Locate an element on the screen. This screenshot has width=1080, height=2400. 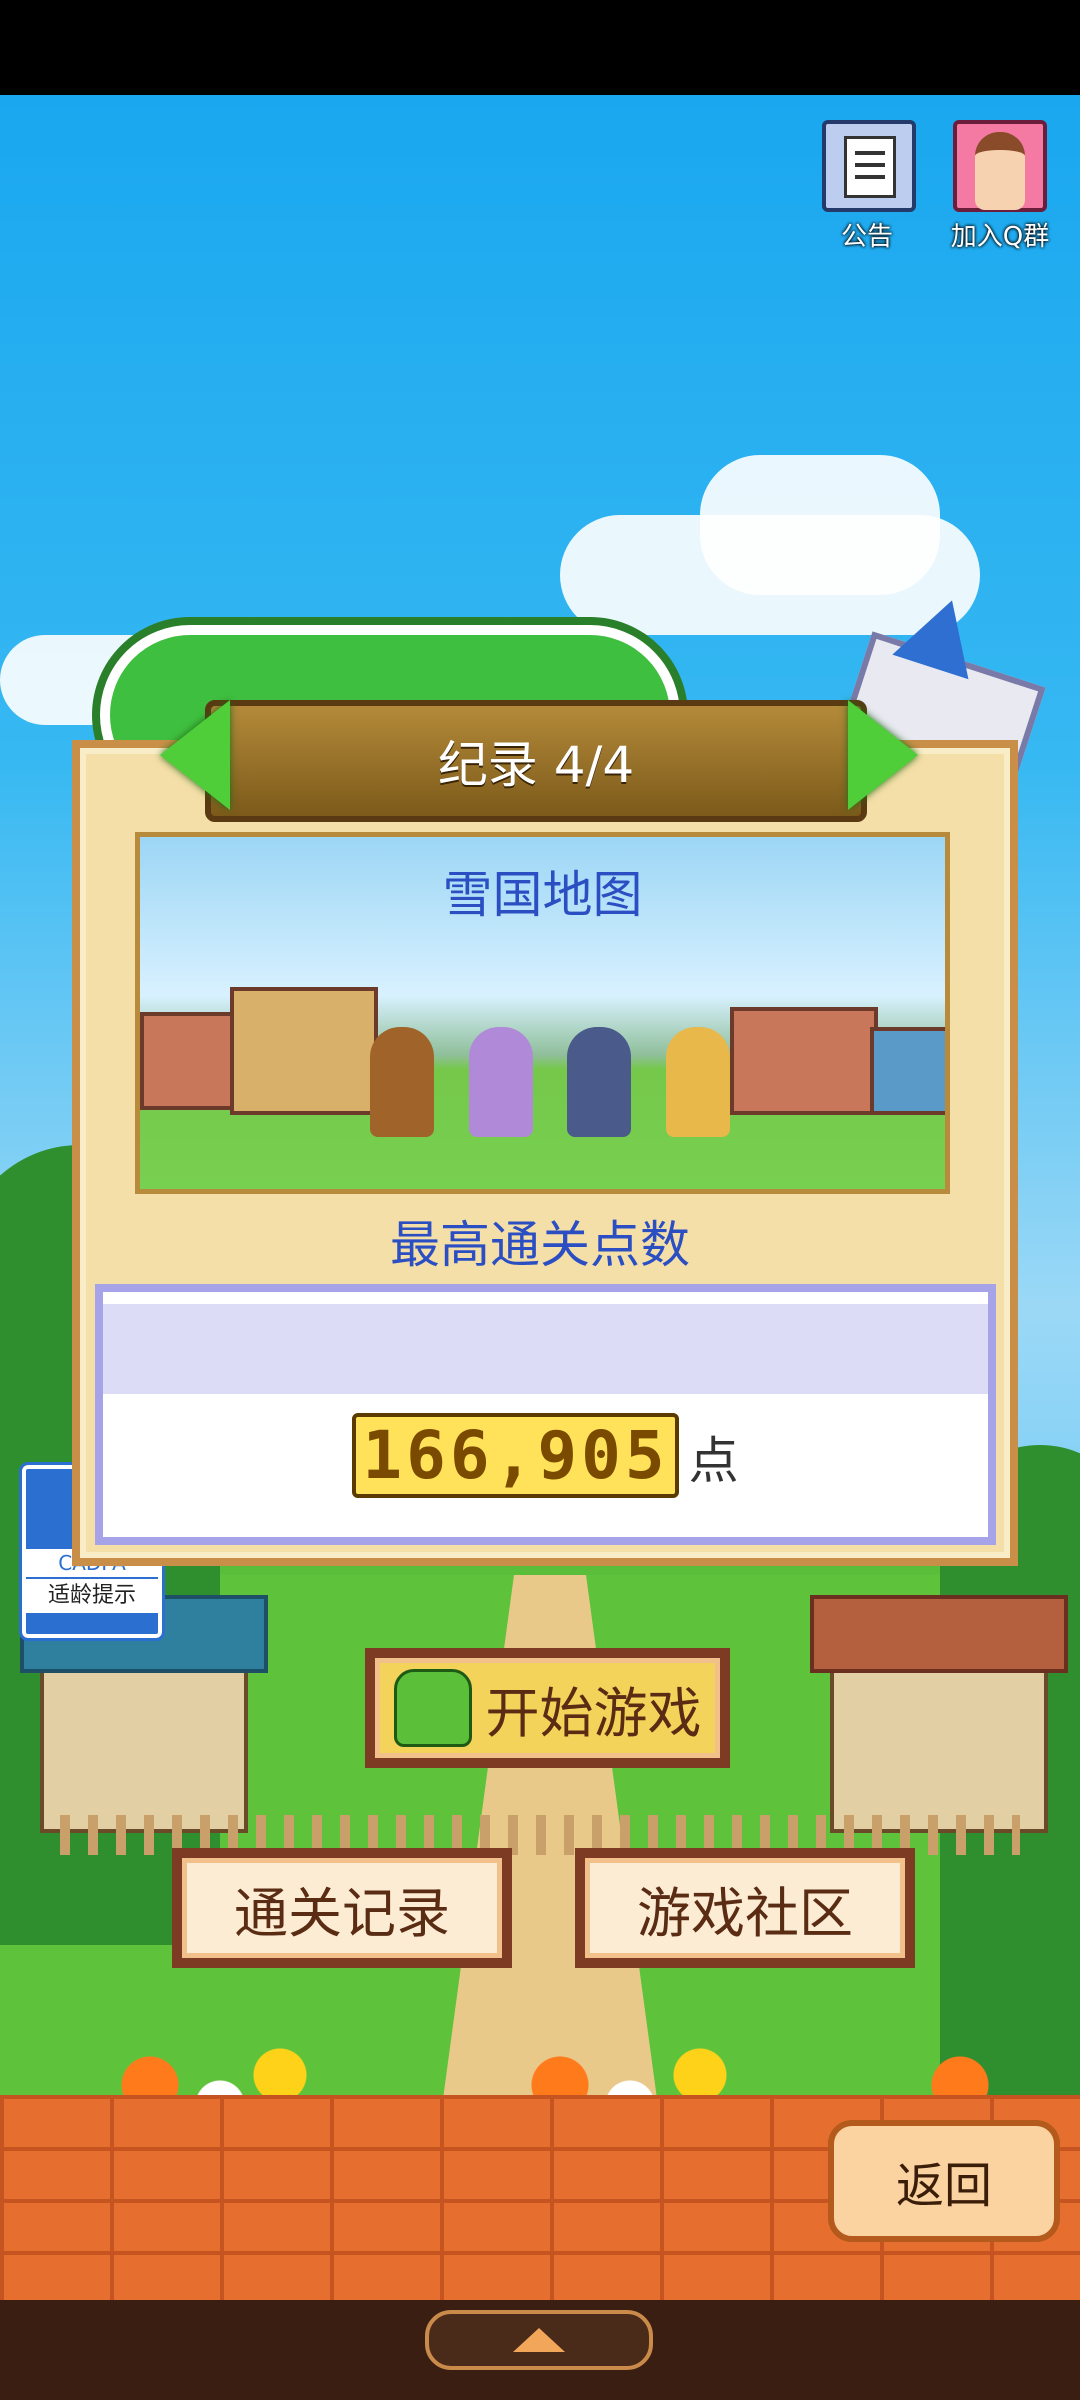
join-qq-group-button: 加入Q群 is located at coordinates (1000, 186).